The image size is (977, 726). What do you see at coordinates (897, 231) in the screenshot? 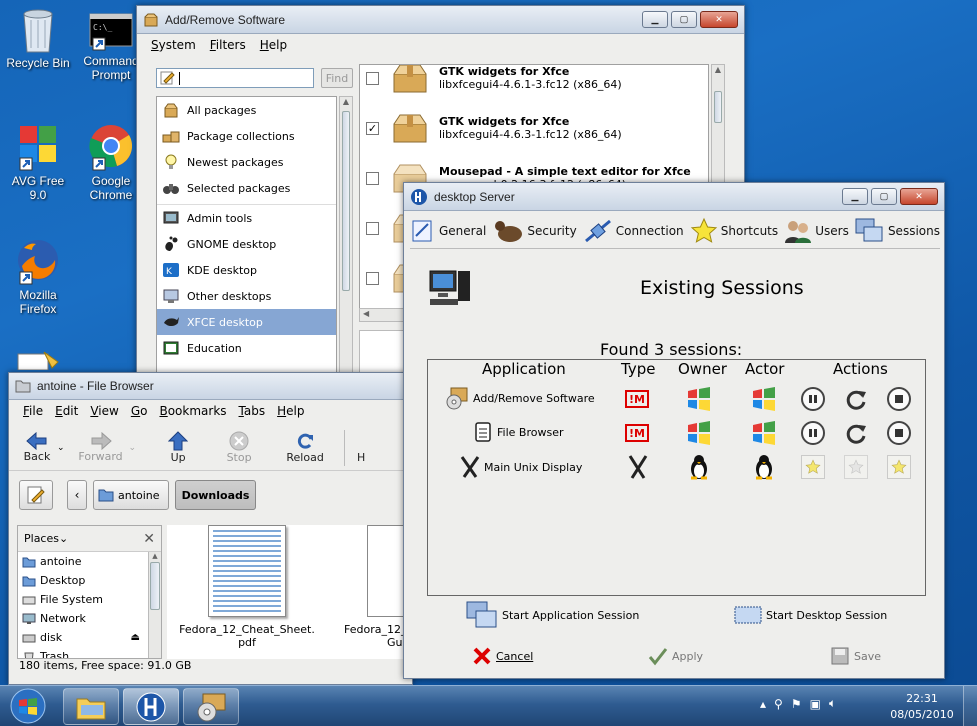
I see `tab-sessions: Sessions` at bounding box center [897, 231].